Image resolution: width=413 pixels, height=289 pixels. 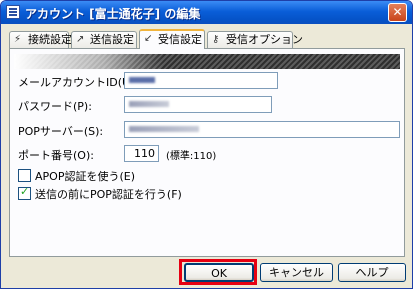 What do you see at coordinates (56, 155) in the screenshot?
I see `port-label: ポート番号(O):` at bounding box center [56, 155].